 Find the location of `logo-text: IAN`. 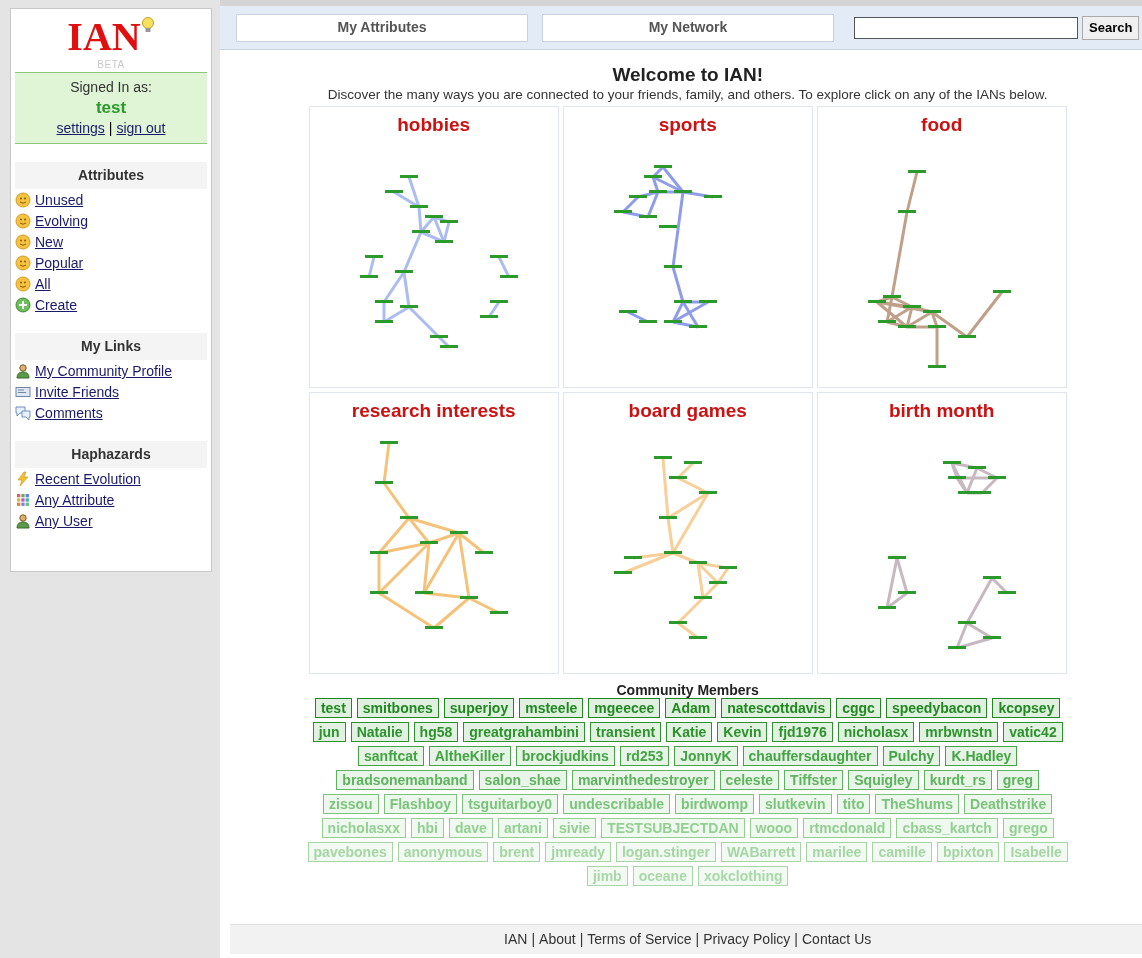

logo-text: IAN is located at coordinates (104, 37).